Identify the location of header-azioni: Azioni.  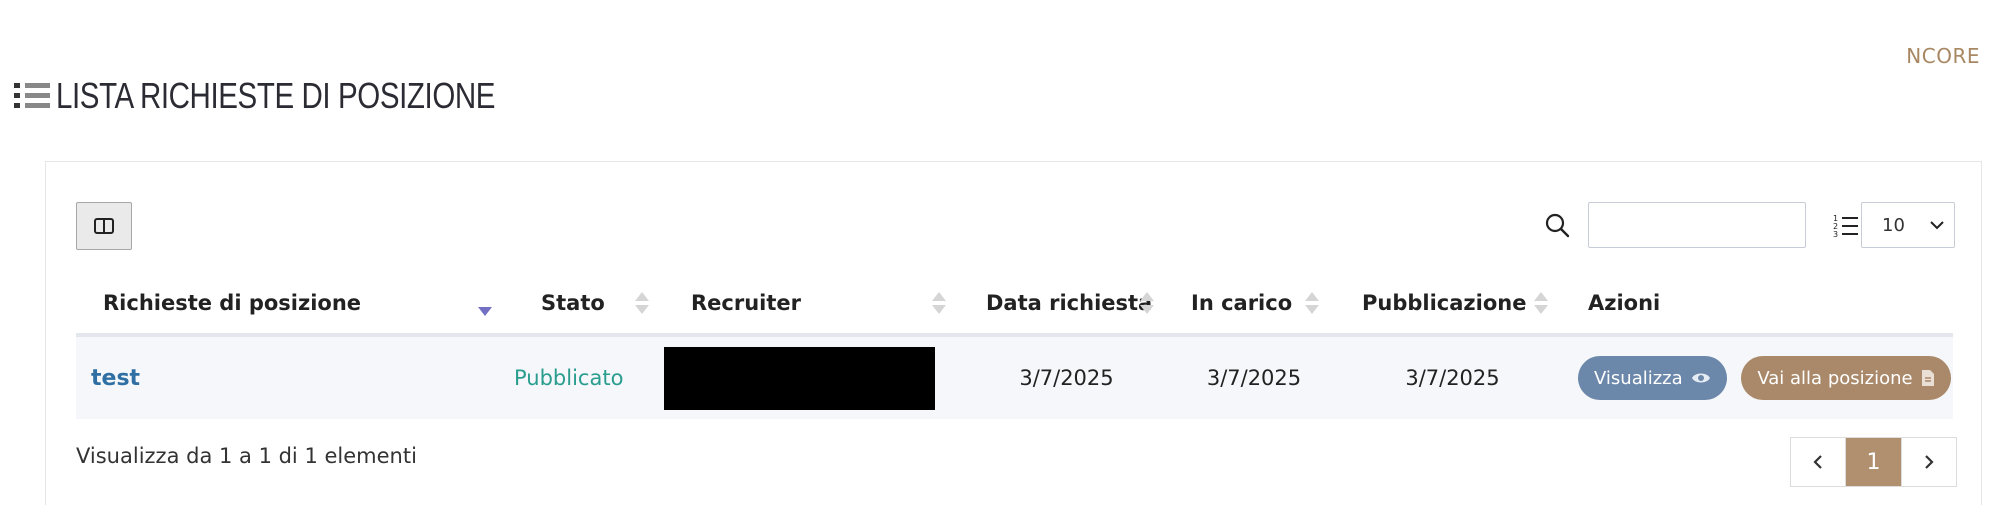
(1759, 304).